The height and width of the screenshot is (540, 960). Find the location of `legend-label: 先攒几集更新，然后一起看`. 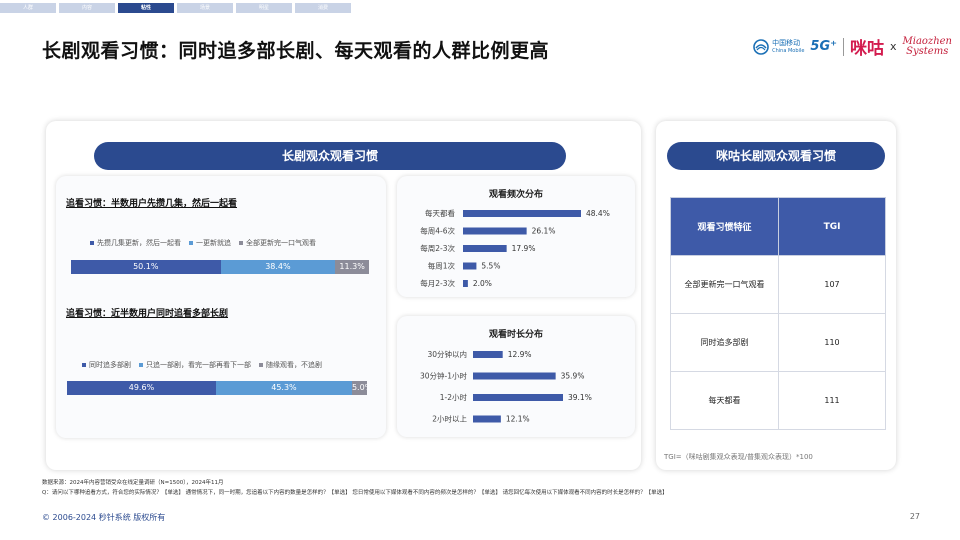

legend-label: 先攒几集更新，然后一起看 is located at coordinates (139, 243).